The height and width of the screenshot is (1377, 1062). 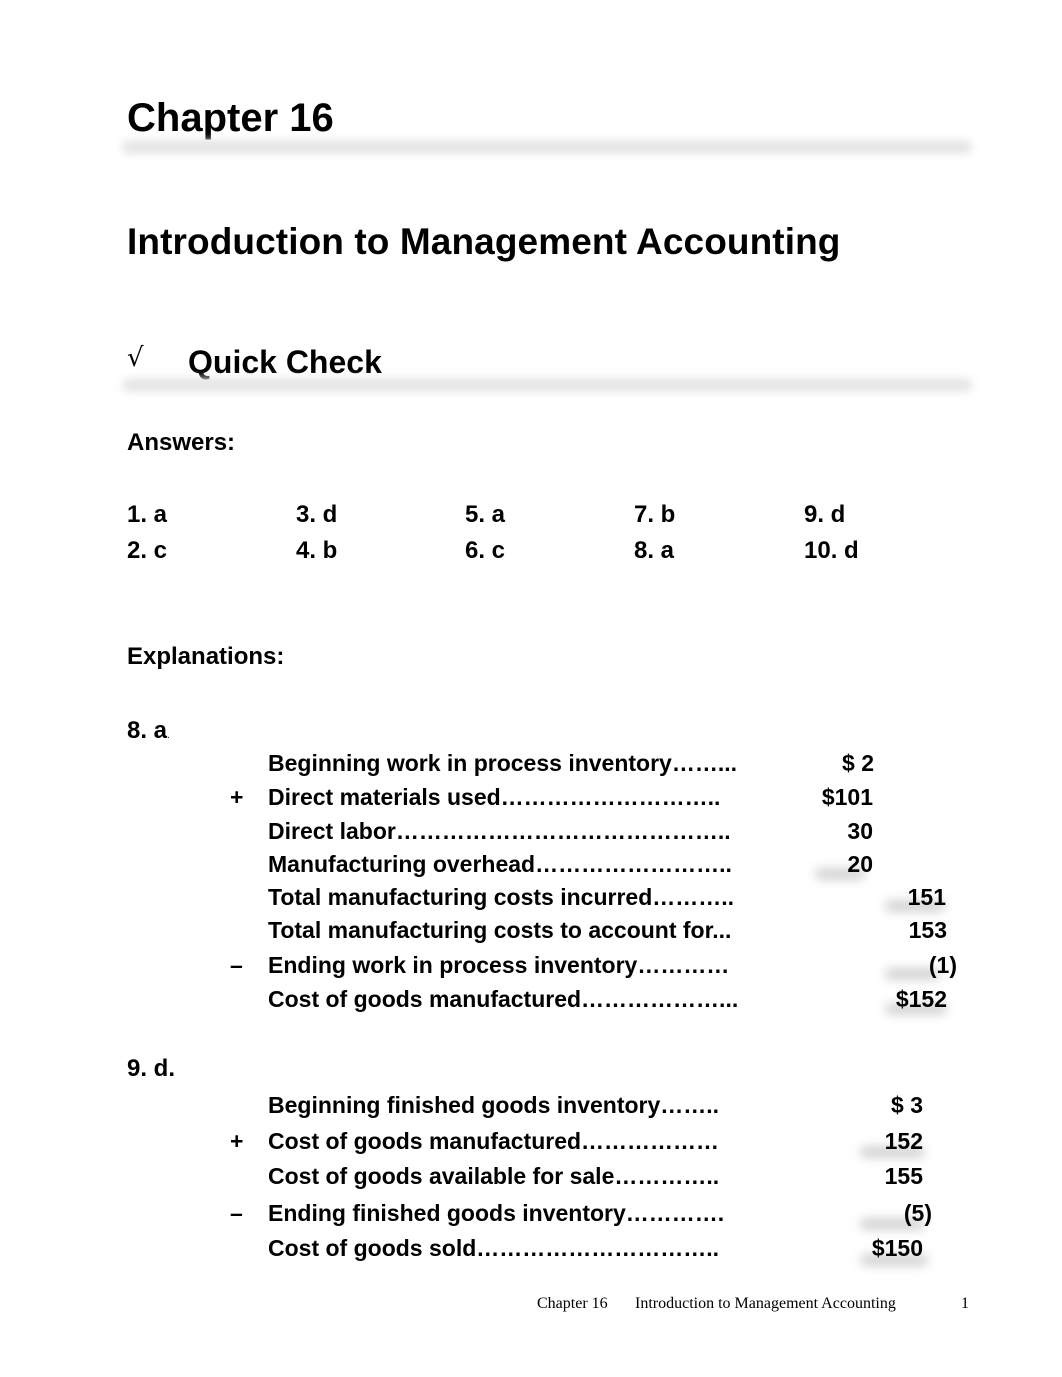 I want to click on row-total: 153, so click(x=927, y=930).